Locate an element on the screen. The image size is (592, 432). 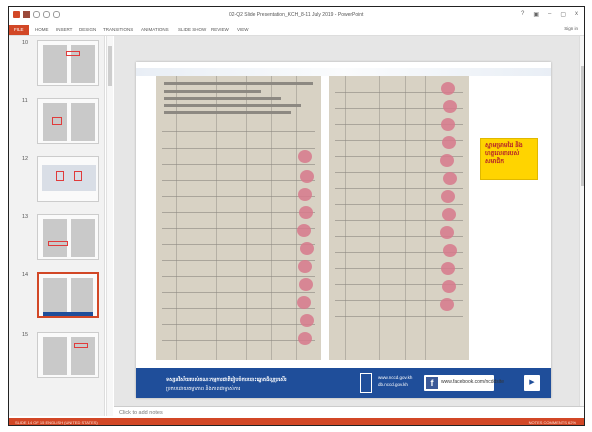
footer-tagline-text: ប្រកបដោយតម្លាភាព និងភាពជាម្ចាស់ការ is located at coordinates (203, 389).